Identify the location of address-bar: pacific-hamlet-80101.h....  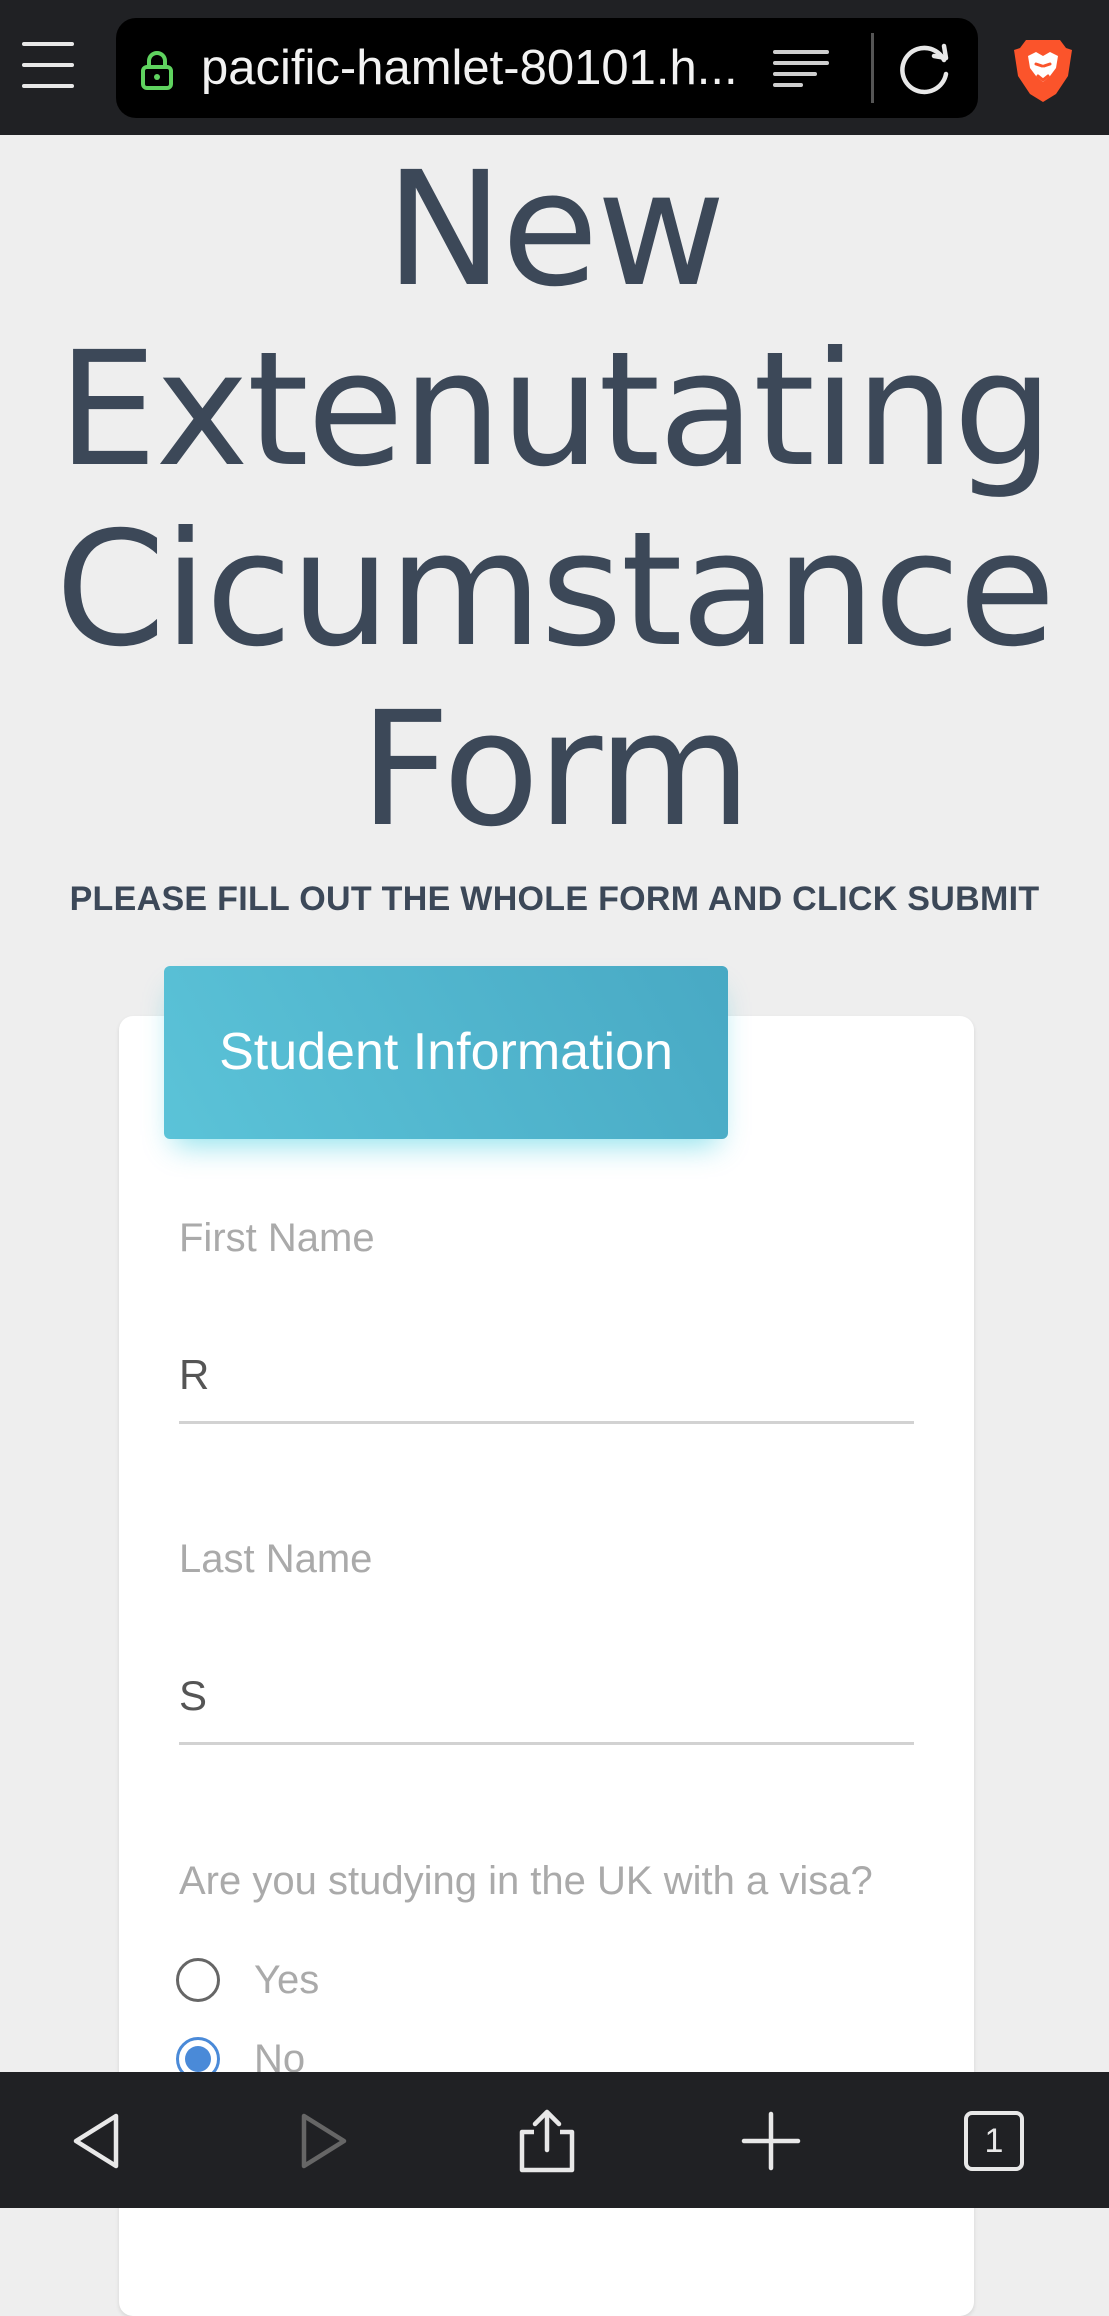
(547, 68).